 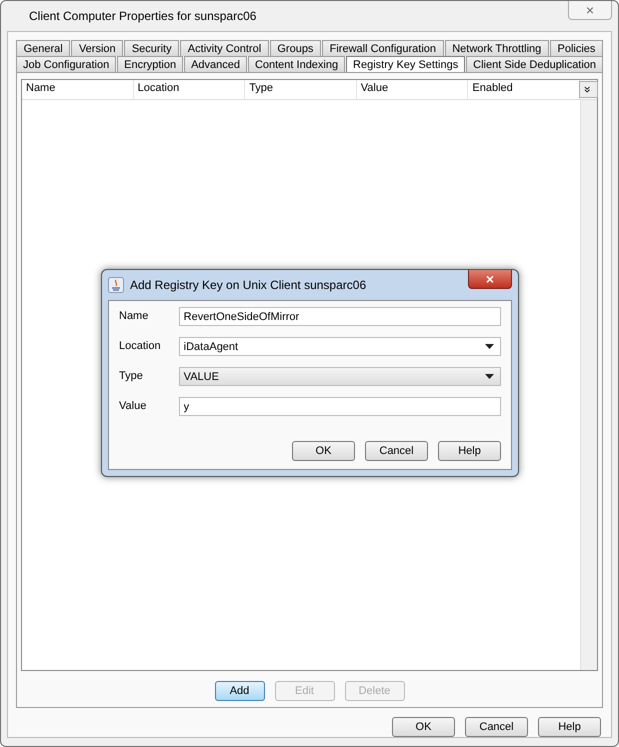 I want to click on column-menu-button: », so click(x=588, y=89).